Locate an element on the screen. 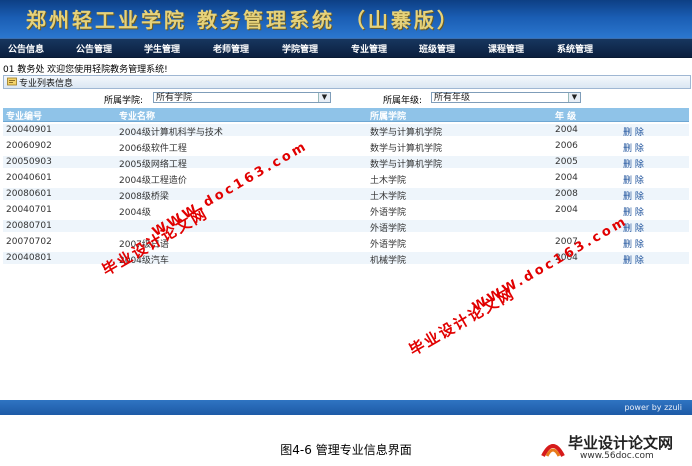  cell-id: 20080601 is located at coordinates (29, 194).